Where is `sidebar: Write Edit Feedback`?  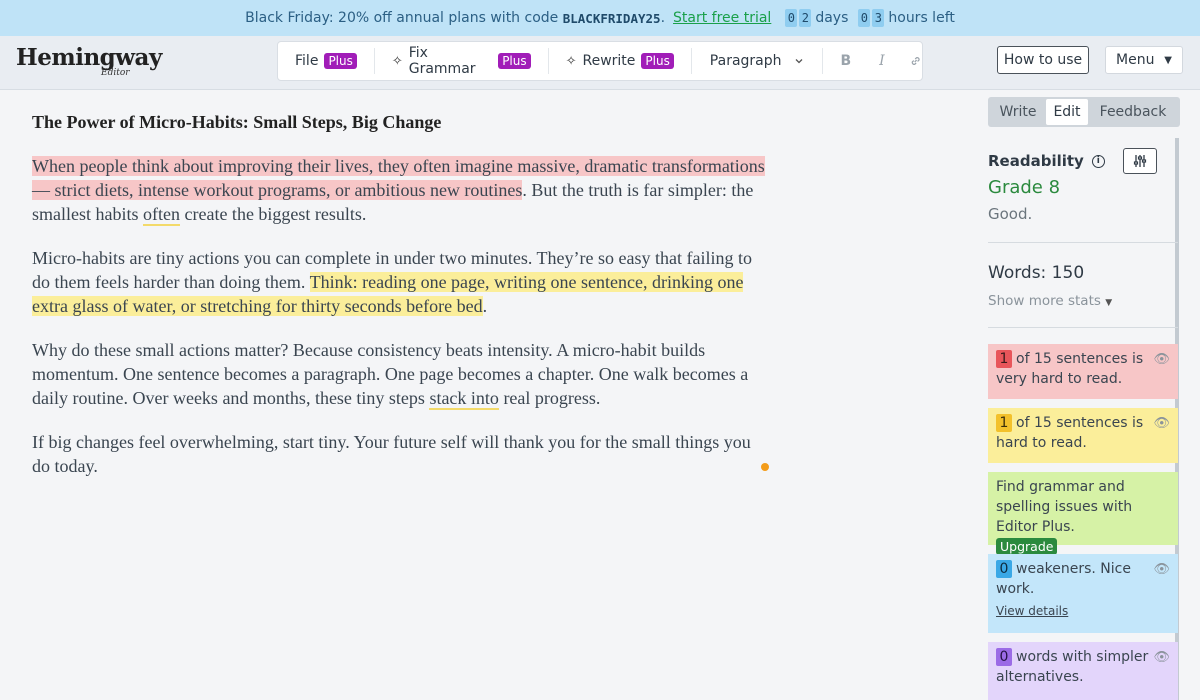 sidebar: Write Edit Feedback is located at coordinates (1094, 112).